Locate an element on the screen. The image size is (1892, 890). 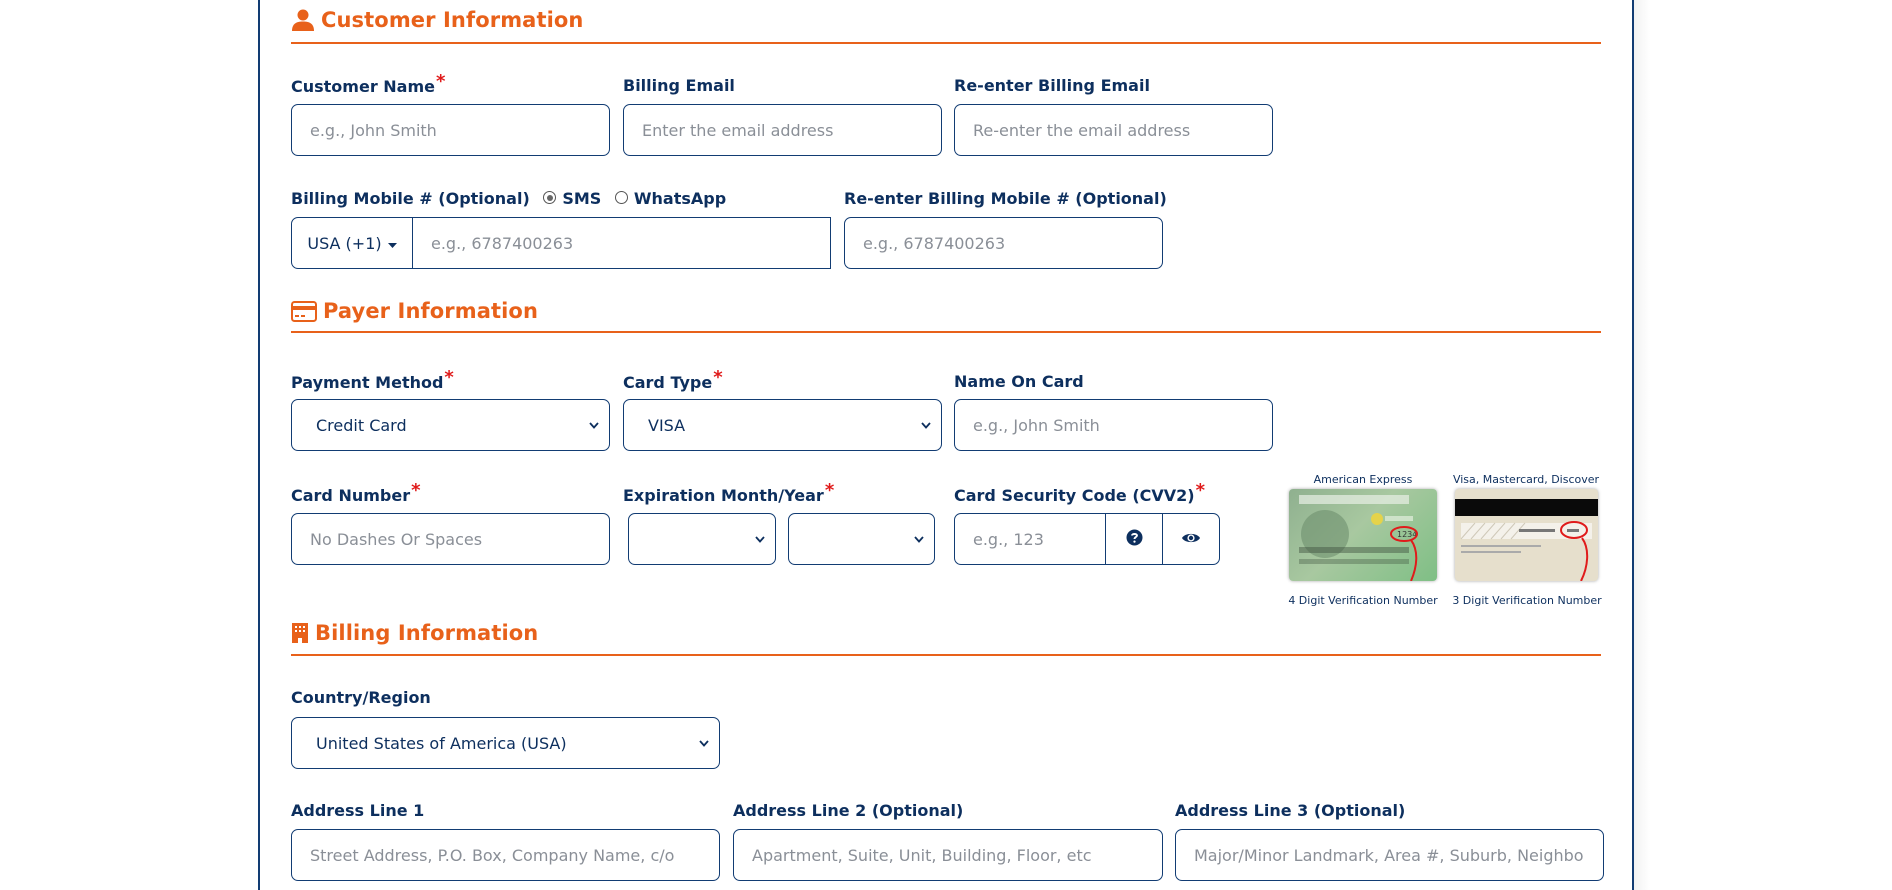
credit-card-icon is located at coordinates (304, 311).